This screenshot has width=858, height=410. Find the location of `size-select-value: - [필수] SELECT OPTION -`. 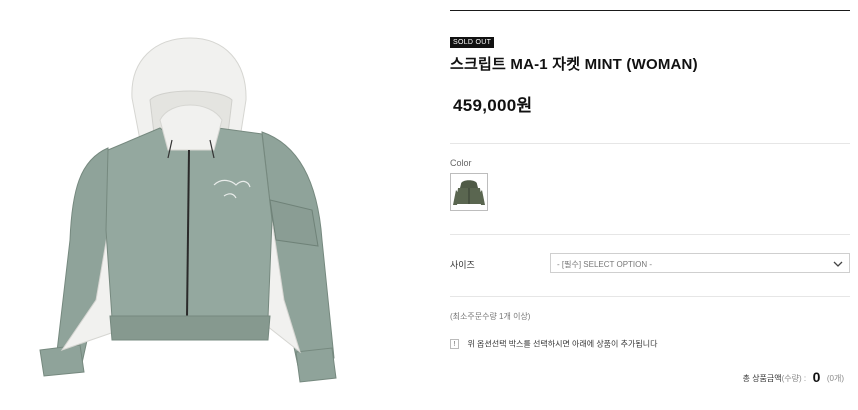

size-select-value: - [필수] SELECT OPTION - is located at coordinates (605, 264).